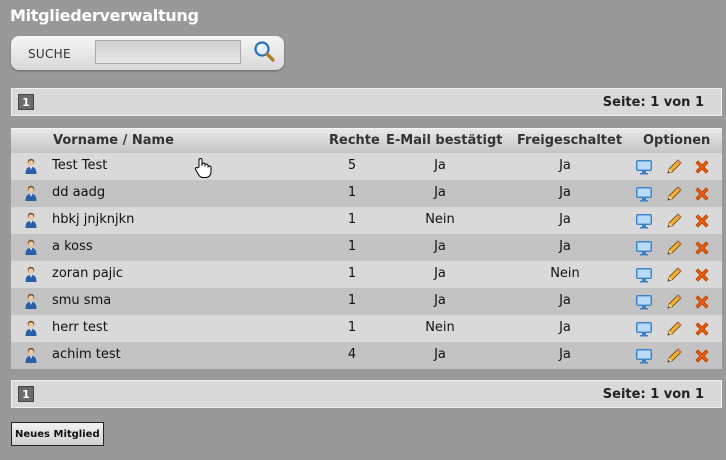 The width and height of the screenshot is (726, 460). Describe the element at coordinates (264, 52) in the screenshot. I see `search-button` at that location.